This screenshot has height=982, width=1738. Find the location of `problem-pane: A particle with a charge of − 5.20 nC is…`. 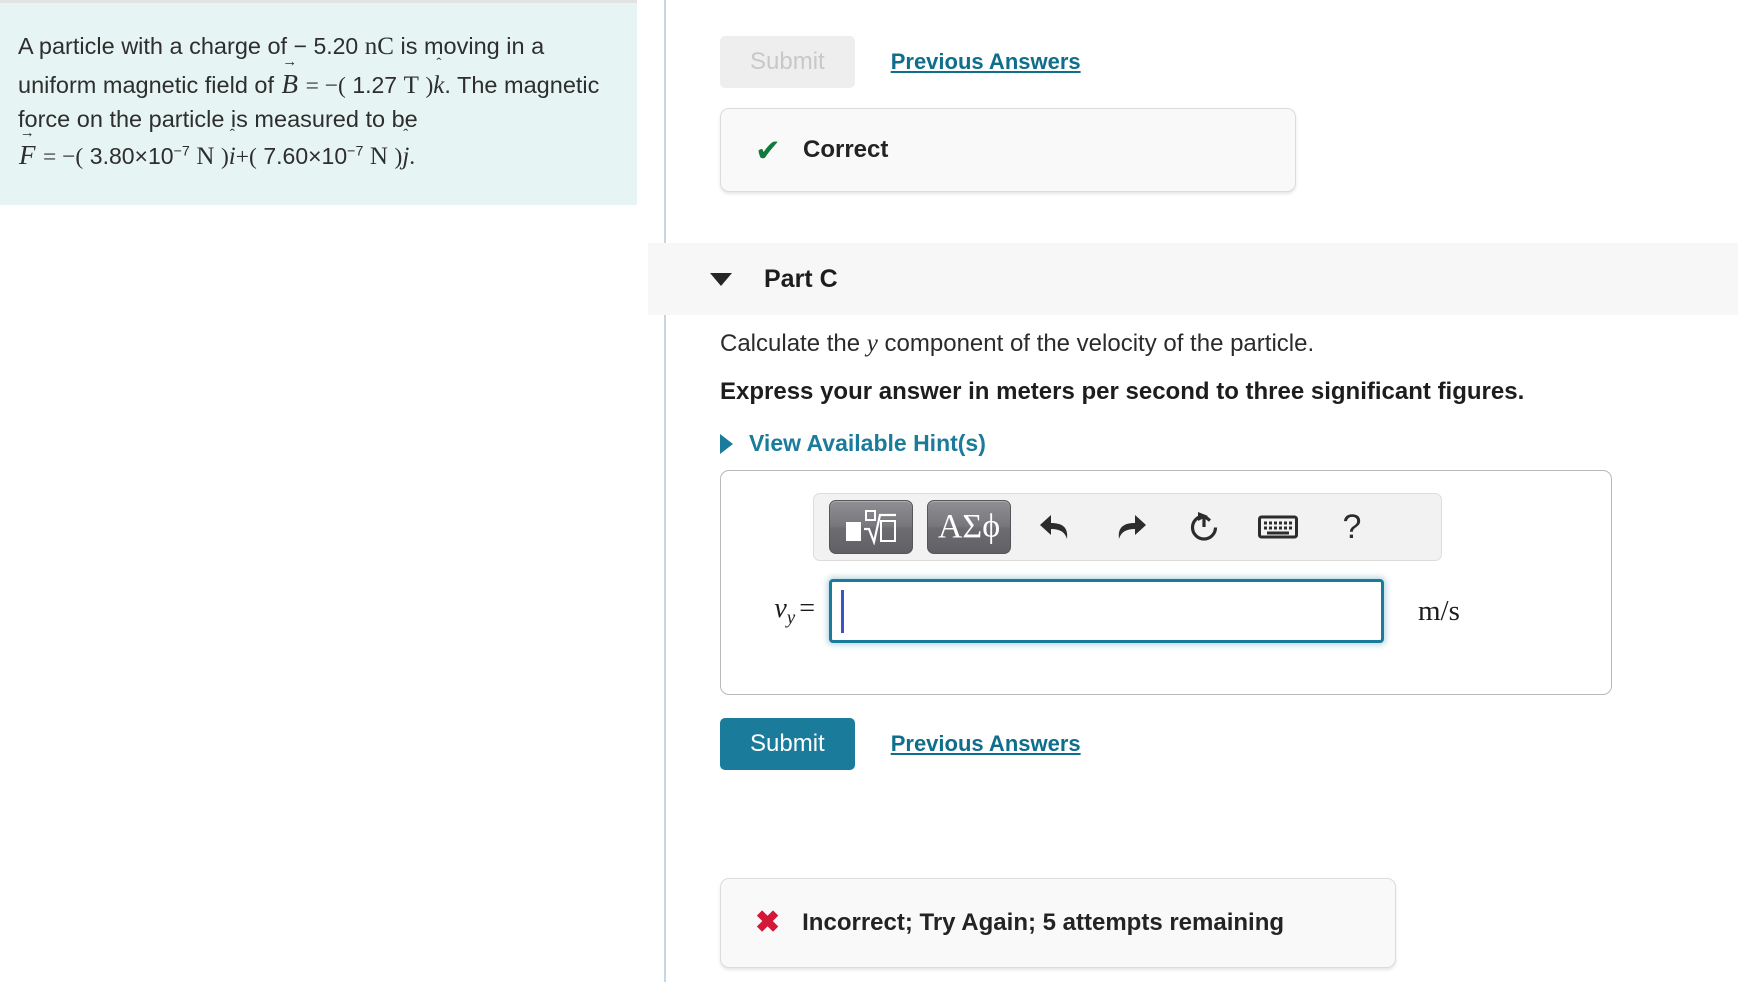

problem-pane: A particle with a charge of − 5.20 nC is… is located at coordinates (318, 102).